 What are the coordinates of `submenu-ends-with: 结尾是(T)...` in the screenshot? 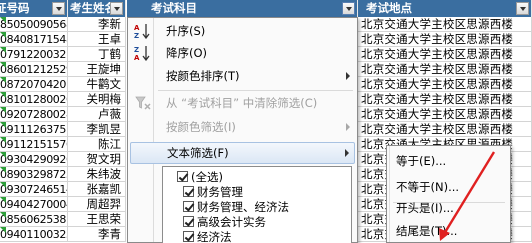 It's located at (449, 231).